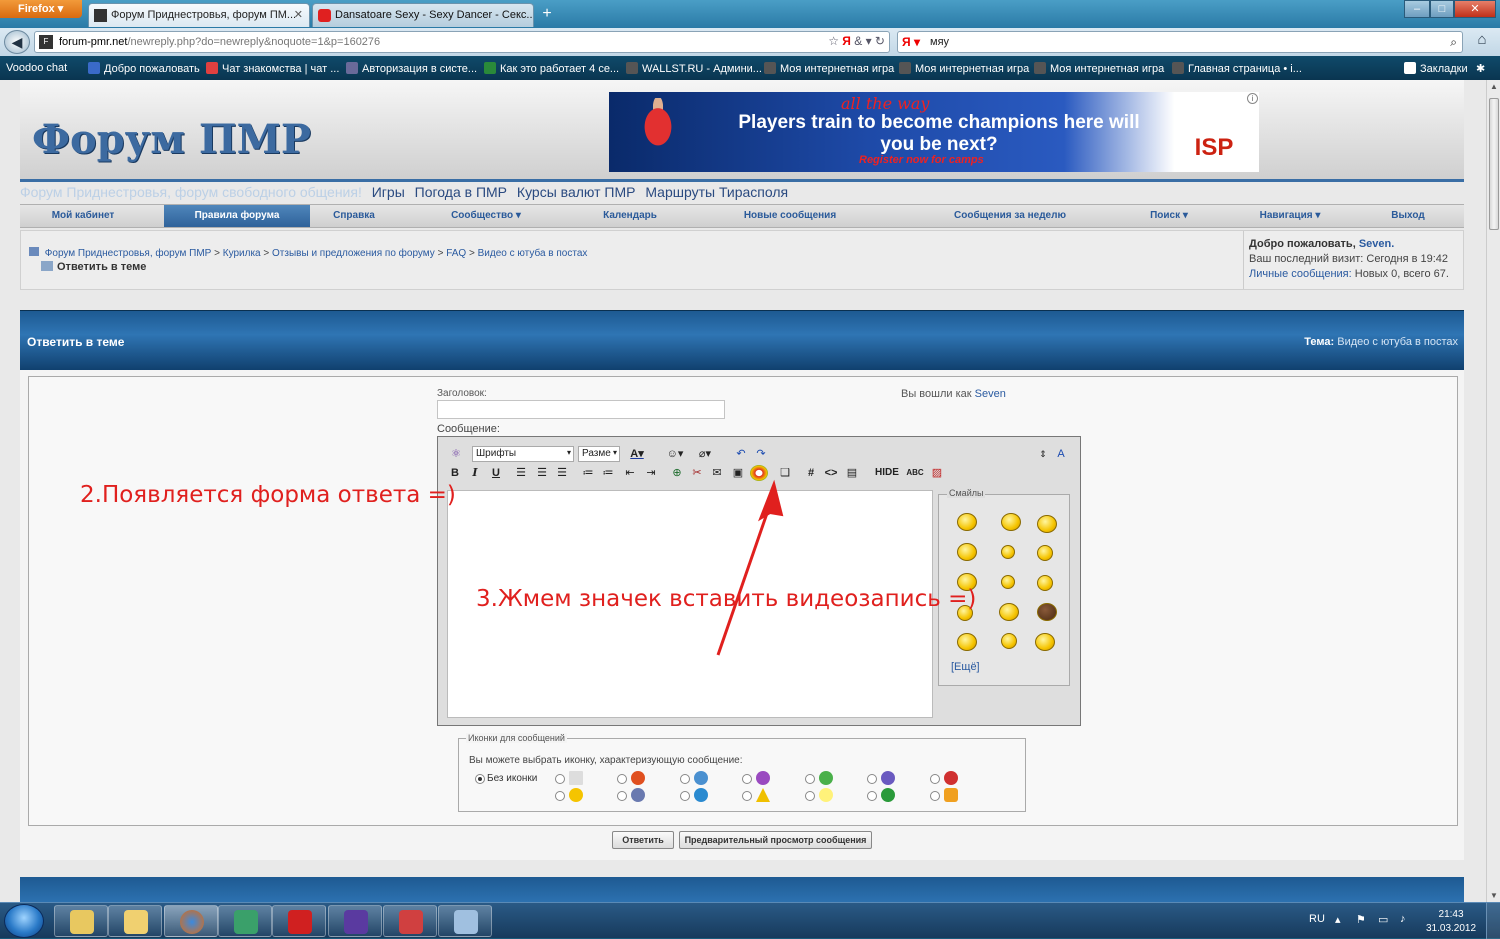 This screenshot has height=939, width=1500. I want to click on minimize-button: –, so click(1417, 9).